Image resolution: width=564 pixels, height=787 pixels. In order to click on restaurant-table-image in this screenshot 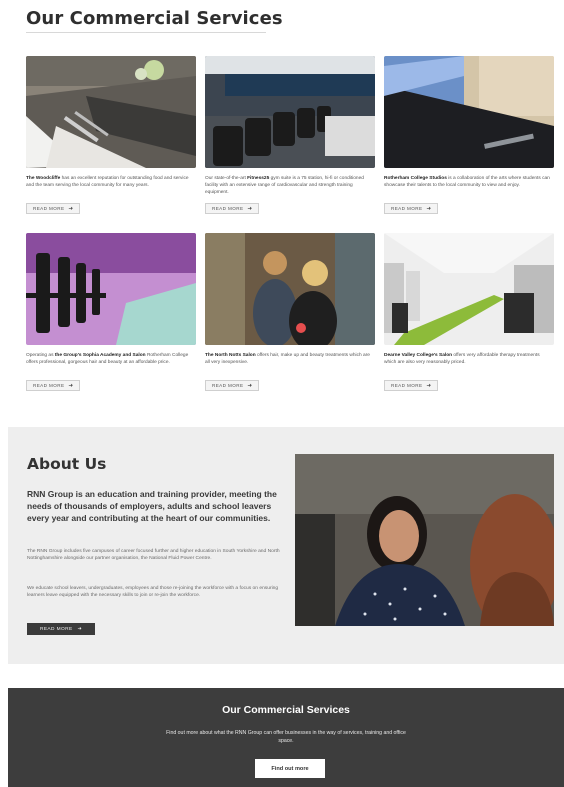, I will do `click(111, 112)`.